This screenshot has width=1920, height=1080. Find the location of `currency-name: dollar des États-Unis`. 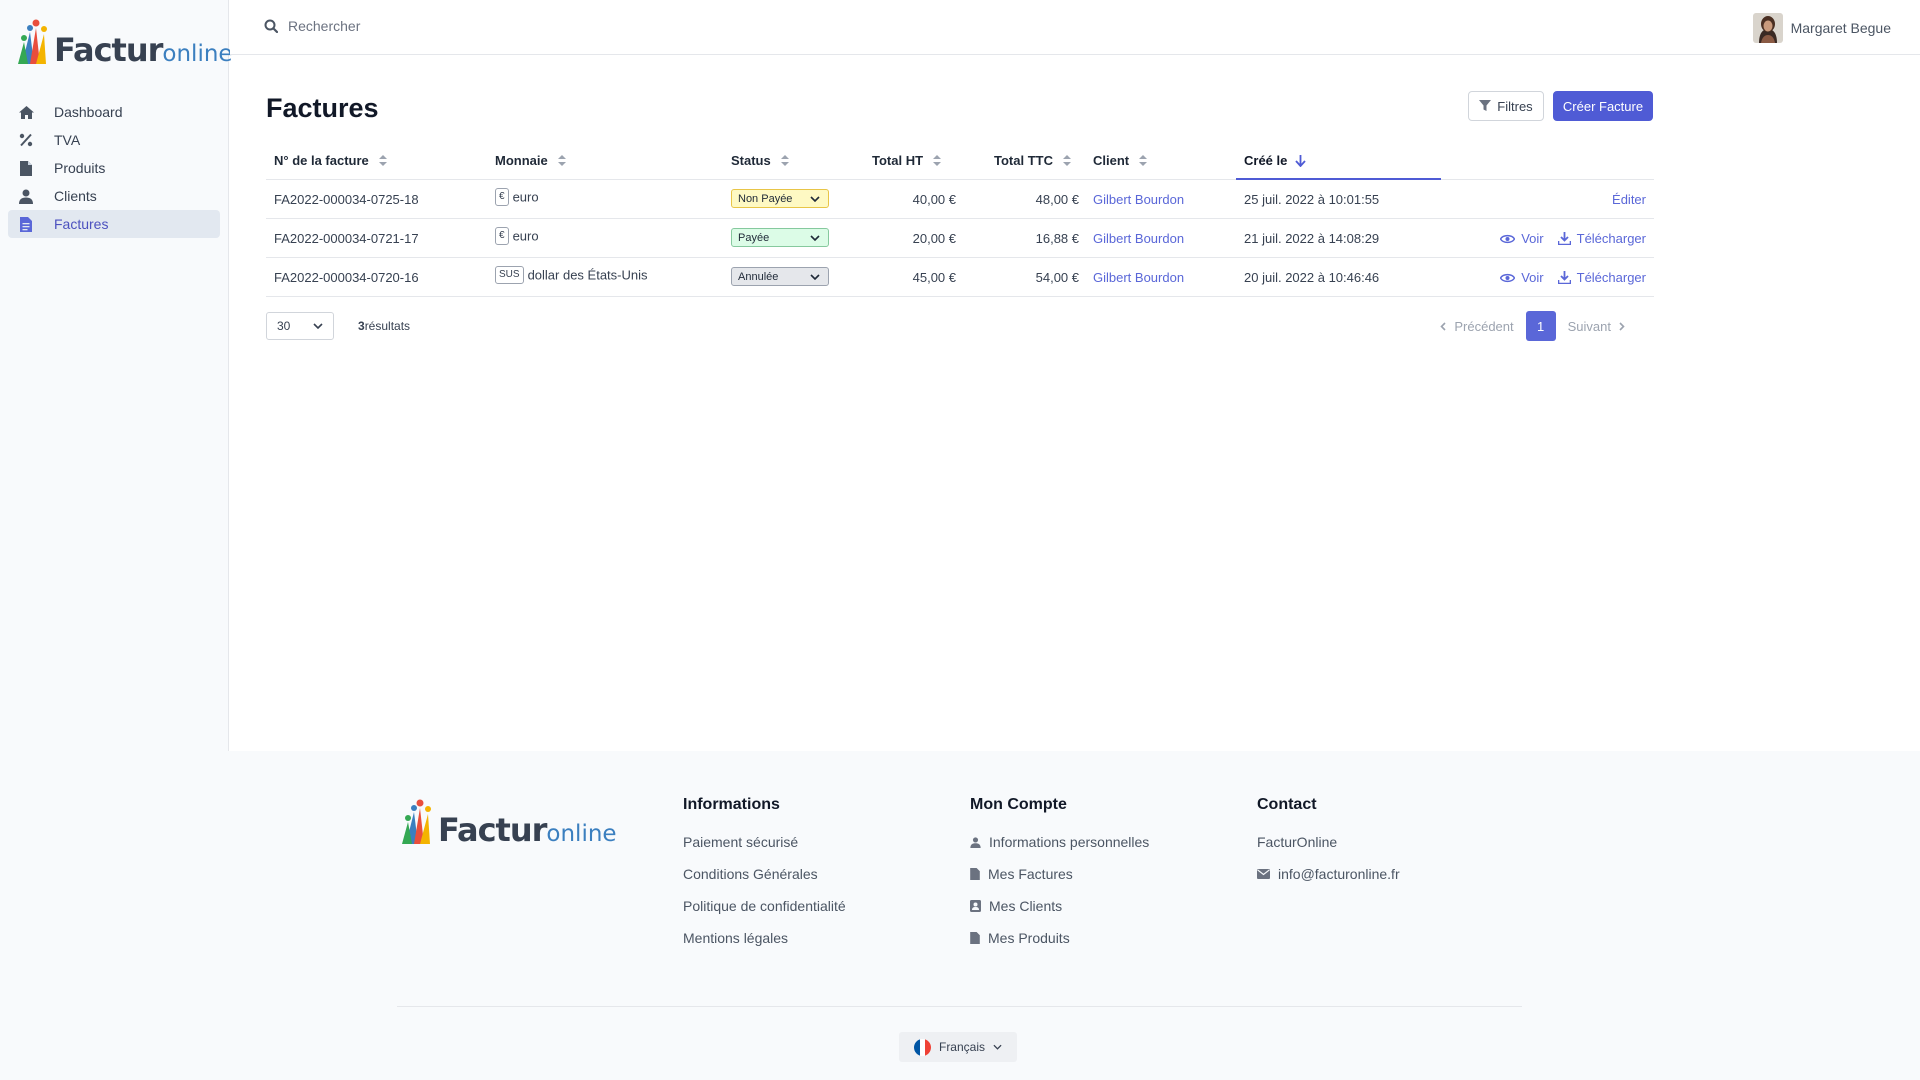

currency-name: dollar des États-Unis is located at coordinates (587, 275).